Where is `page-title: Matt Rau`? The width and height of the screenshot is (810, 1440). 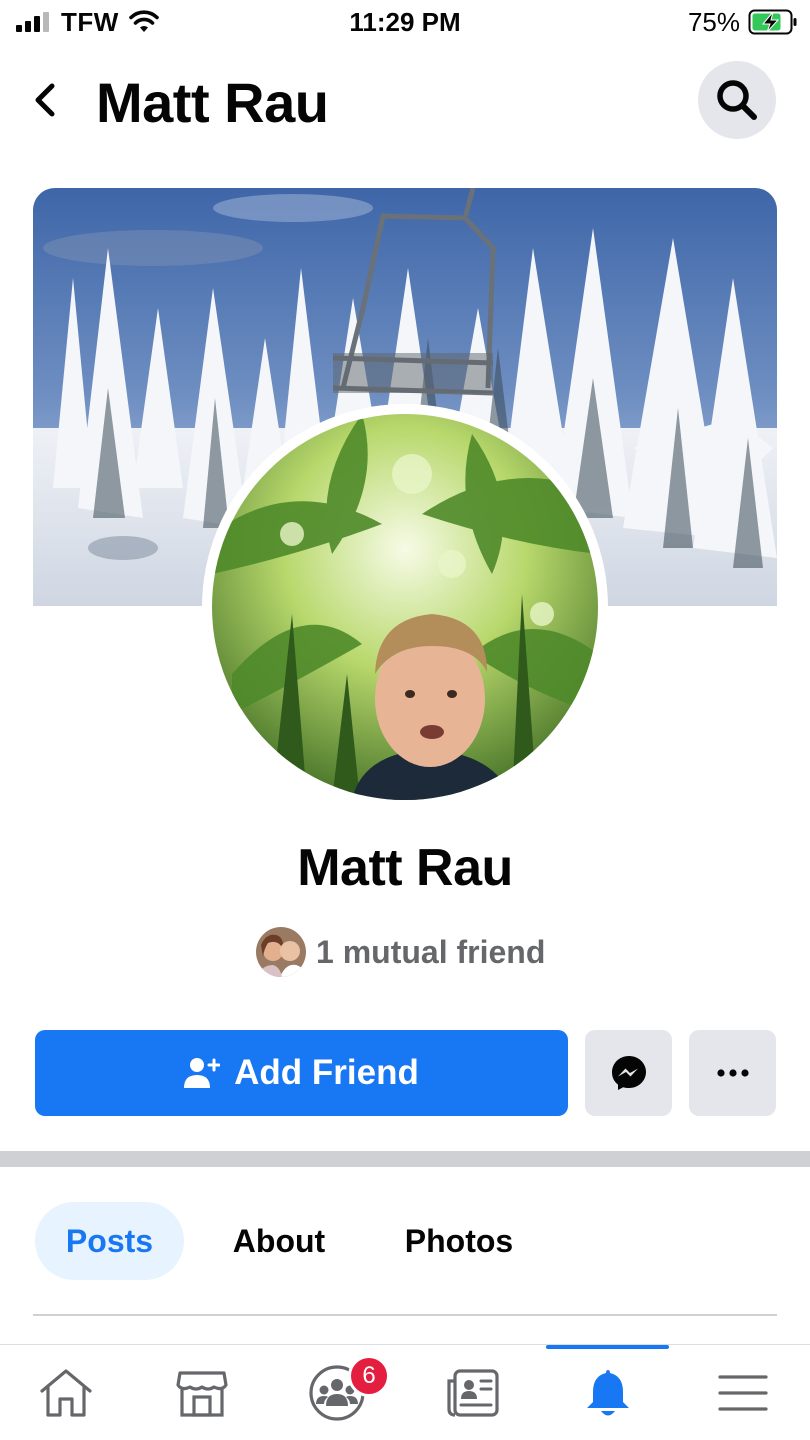 page-title: Matt Rau is located at coordinates (212, 102).